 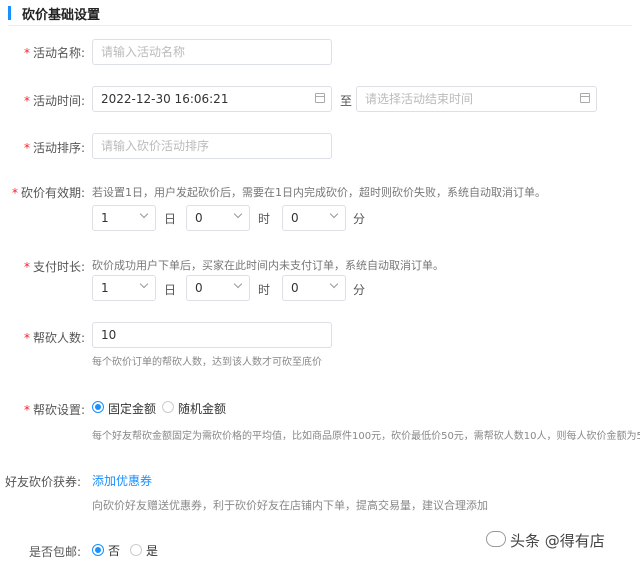 I want to click on shipping-no-radio, so click(x=98, y=550).